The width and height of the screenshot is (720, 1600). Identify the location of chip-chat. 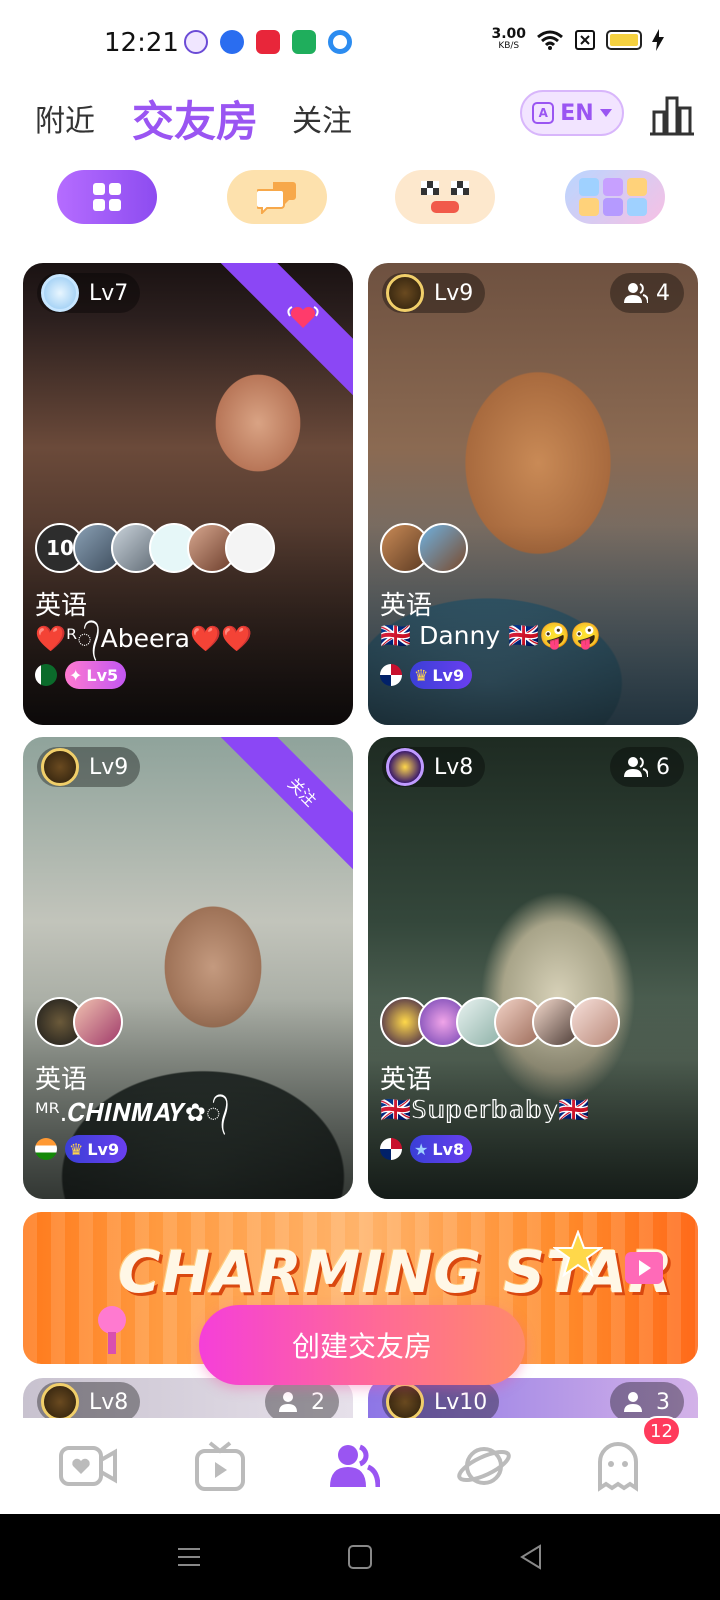
(277, 197).